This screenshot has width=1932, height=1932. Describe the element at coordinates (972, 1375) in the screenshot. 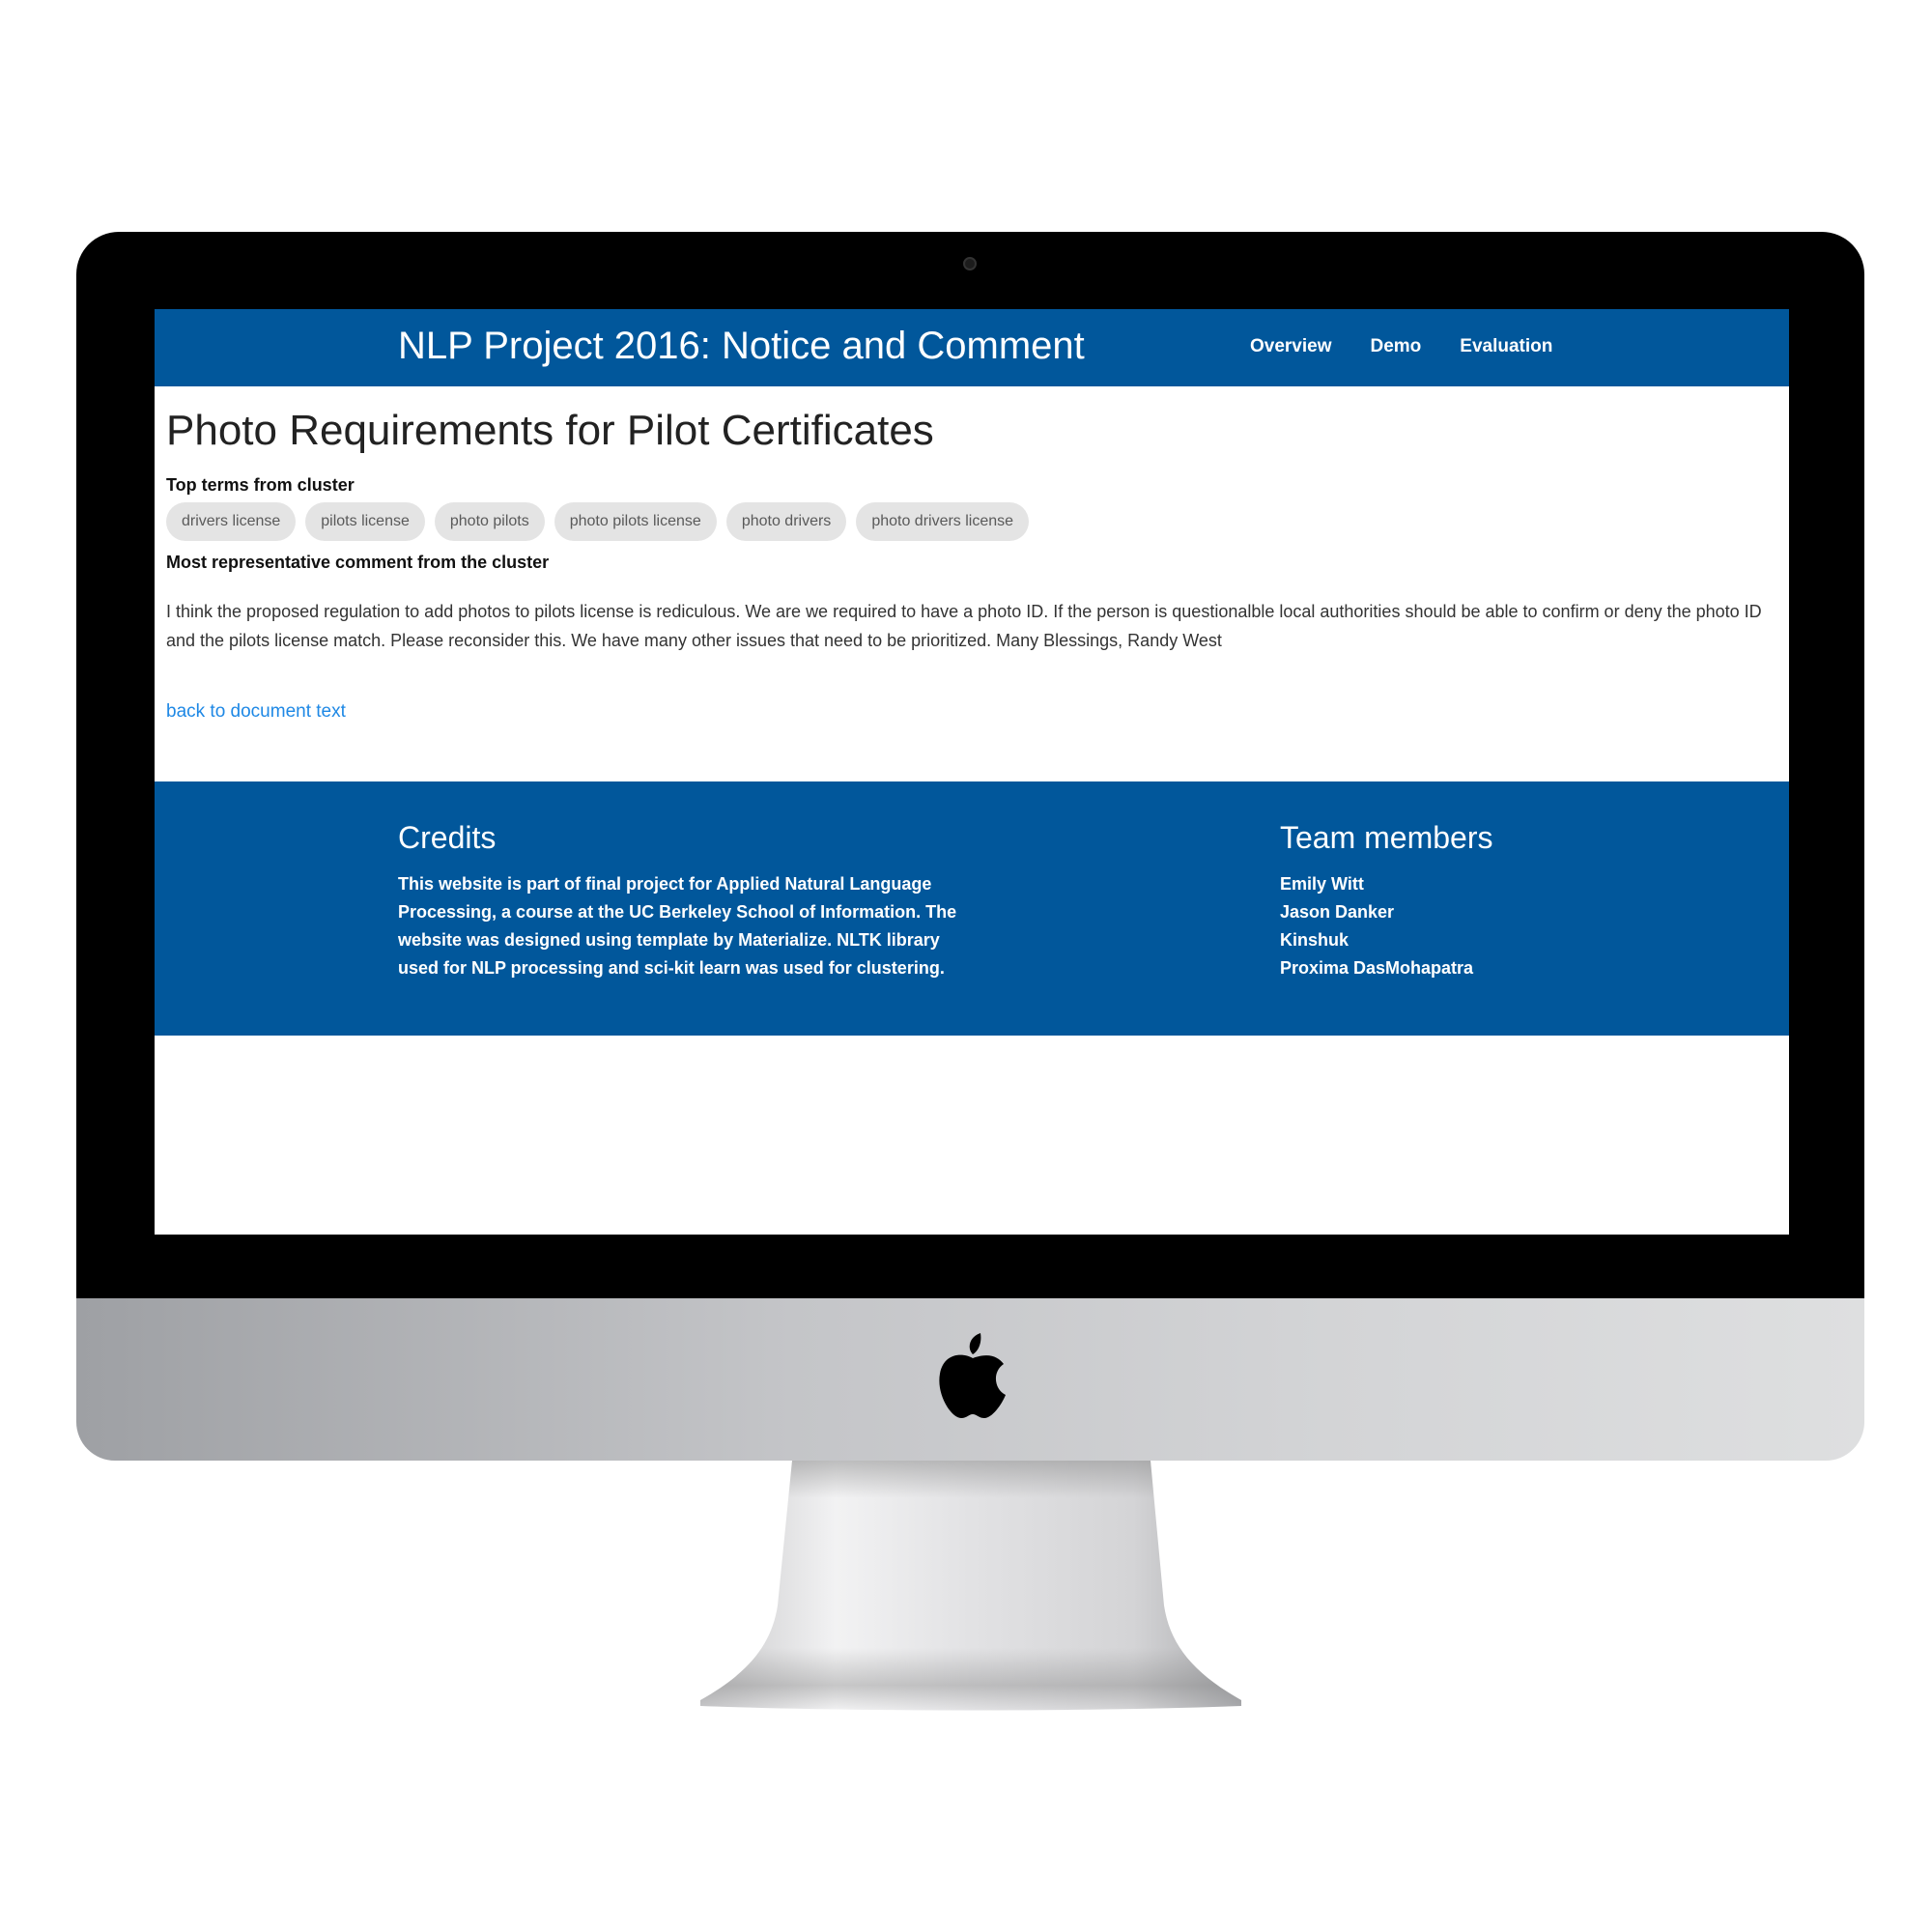

I see `apple-logo-icon` at that location.